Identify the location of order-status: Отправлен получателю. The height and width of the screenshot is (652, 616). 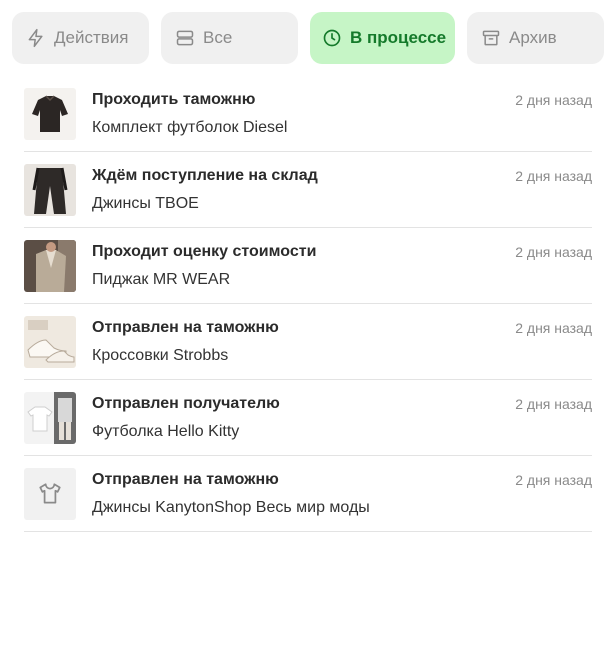
(186, 403).